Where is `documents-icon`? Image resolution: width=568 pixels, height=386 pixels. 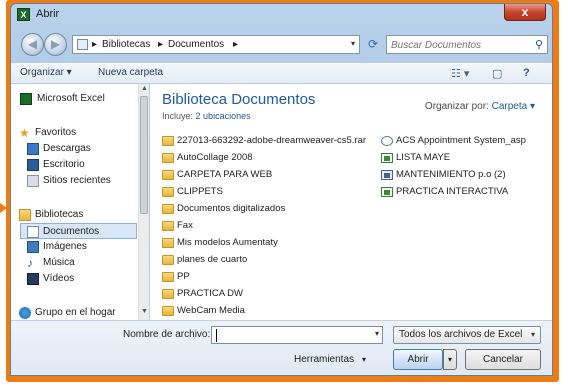
documents-icon is located at coordinates (33, 232).